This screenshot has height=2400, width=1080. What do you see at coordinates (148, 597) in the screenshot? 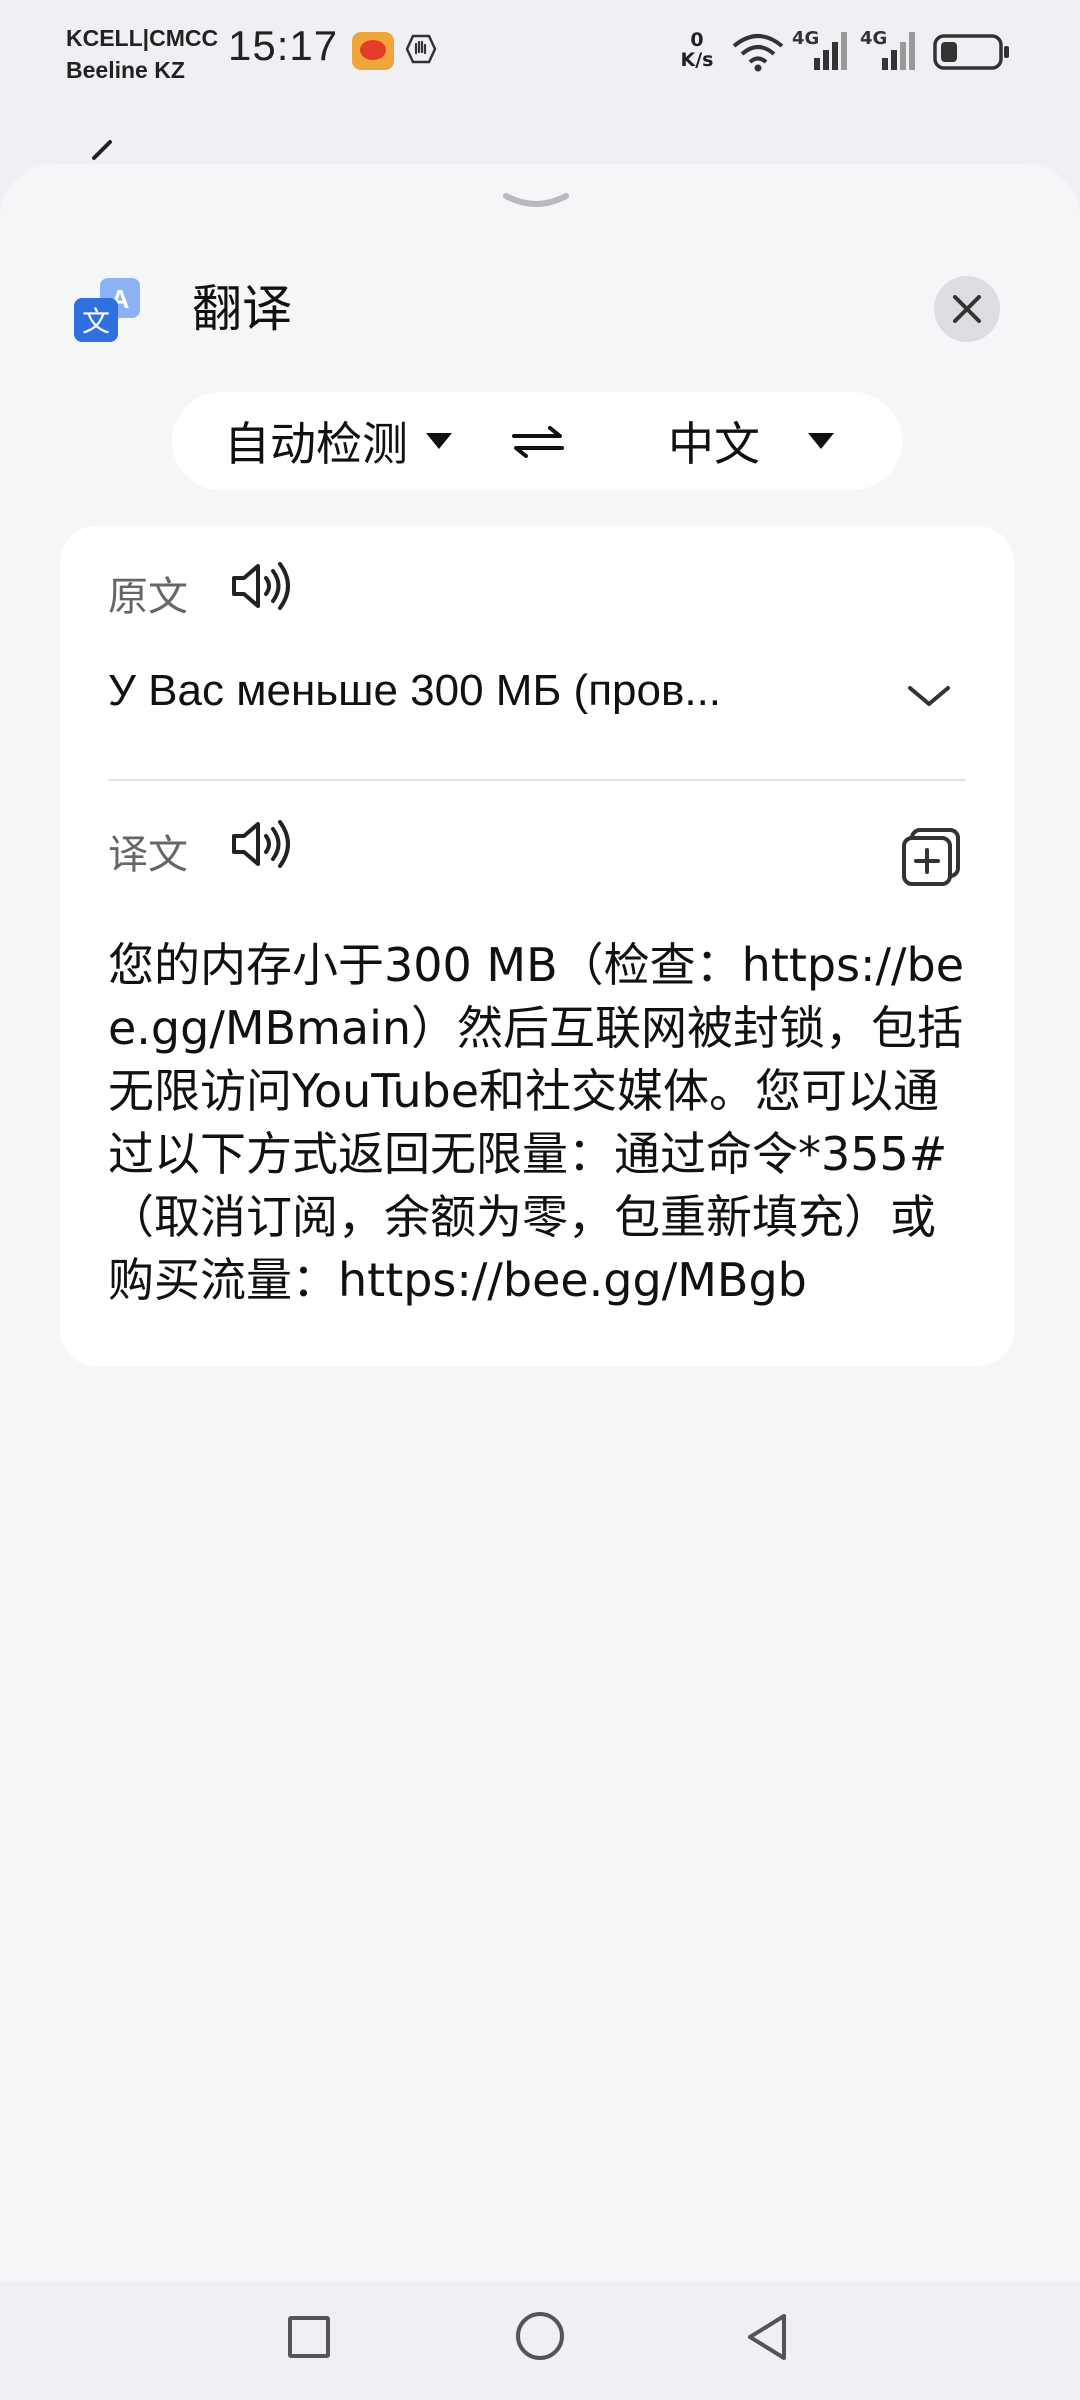
I see `original-label: 原文` at bounding box center [148, 597].